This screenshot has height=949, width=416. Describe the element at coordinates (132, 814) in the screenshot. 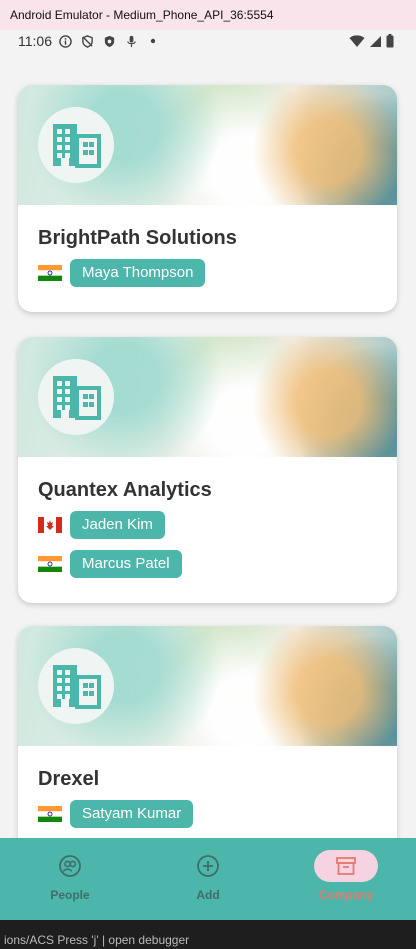

I see `person-chip: Satyam Kumar` at that location.